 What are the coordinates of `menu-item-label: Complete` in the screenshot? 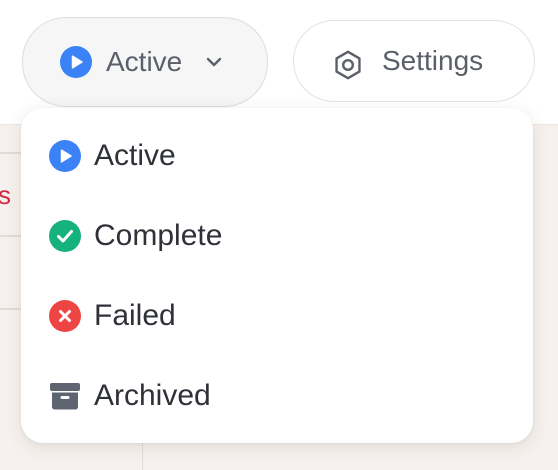 It's located at (158, 235).